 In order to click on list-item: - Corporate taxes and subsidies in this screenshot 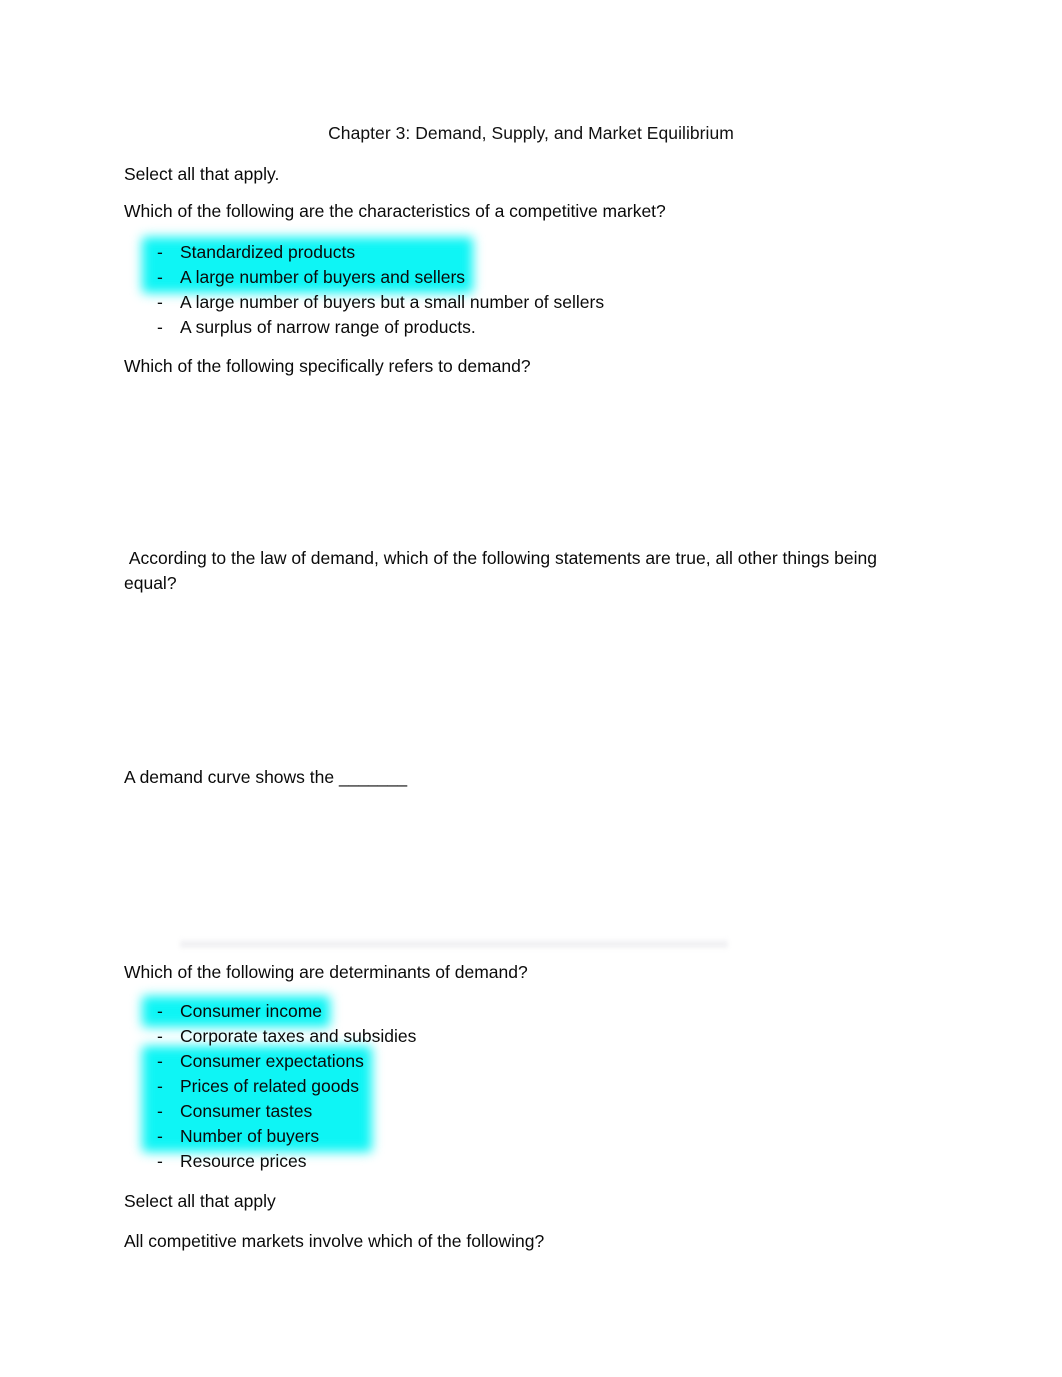, I will do `click(283, 1036)`.